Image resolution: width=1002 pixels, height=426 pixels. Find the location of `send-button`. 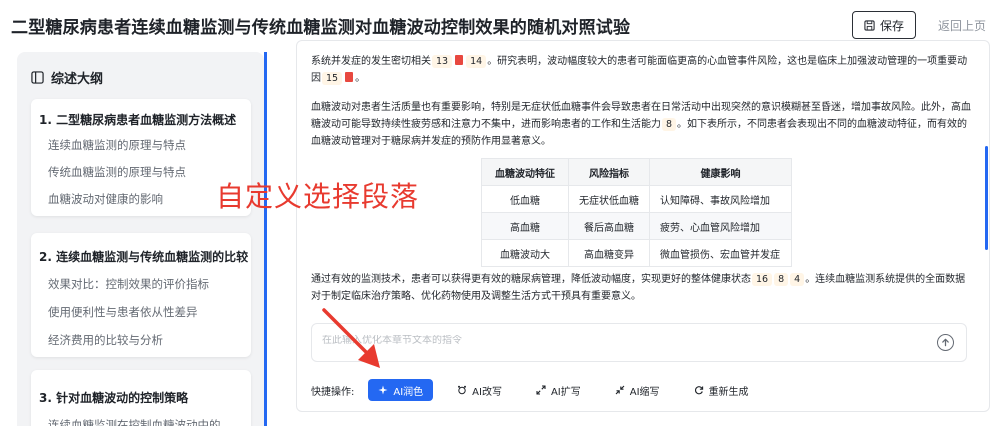

send-button is located at coordinates (945, 342).